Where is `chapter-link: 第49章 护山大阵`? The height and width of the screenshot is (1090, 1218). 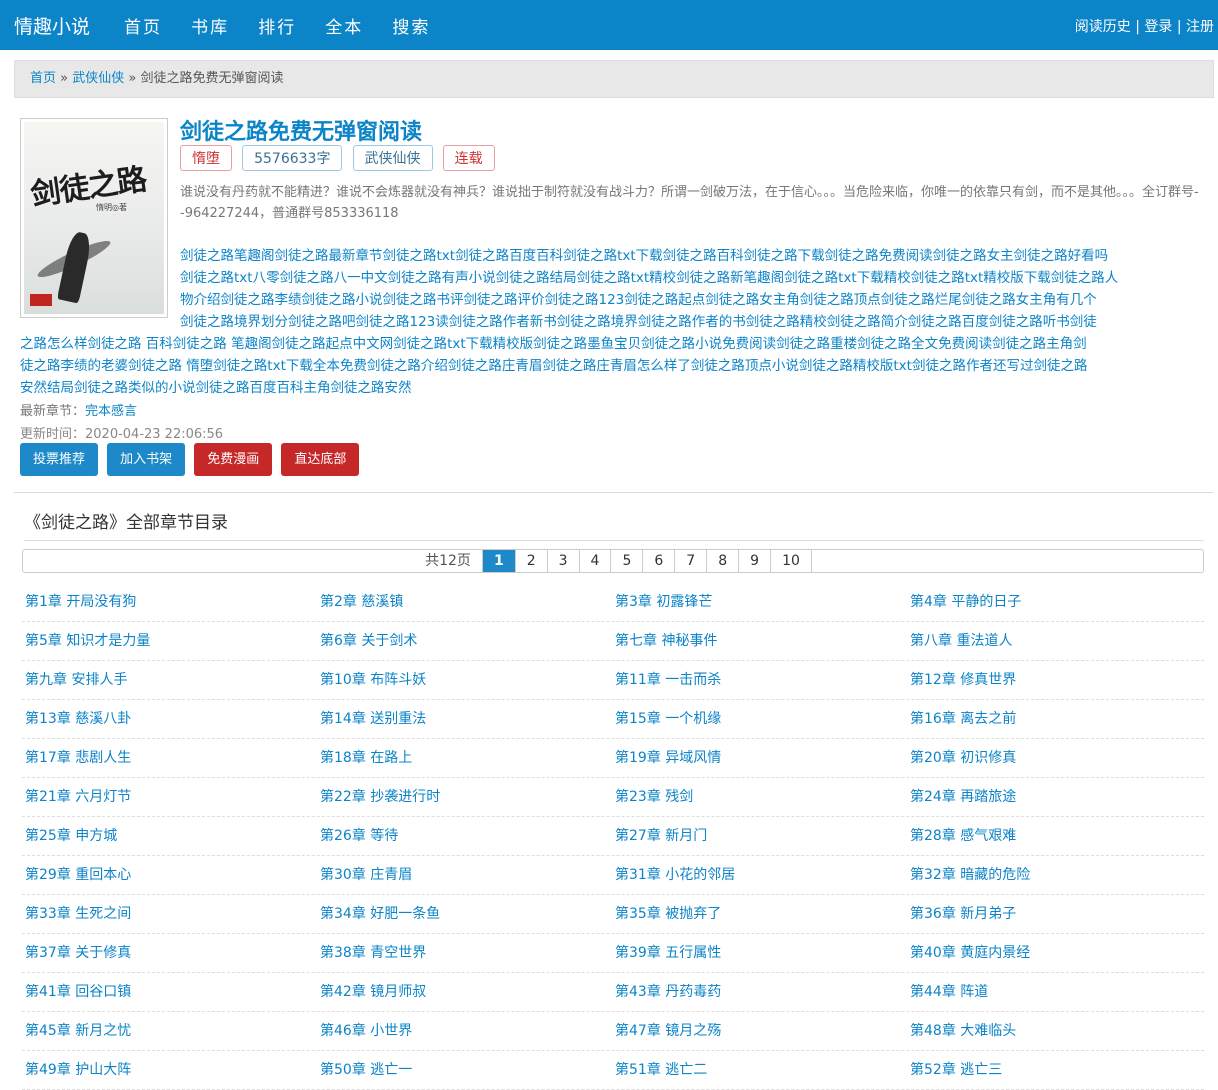
chapter-link: 第49章 护山大阵 is located at coordinates (169, 1070).